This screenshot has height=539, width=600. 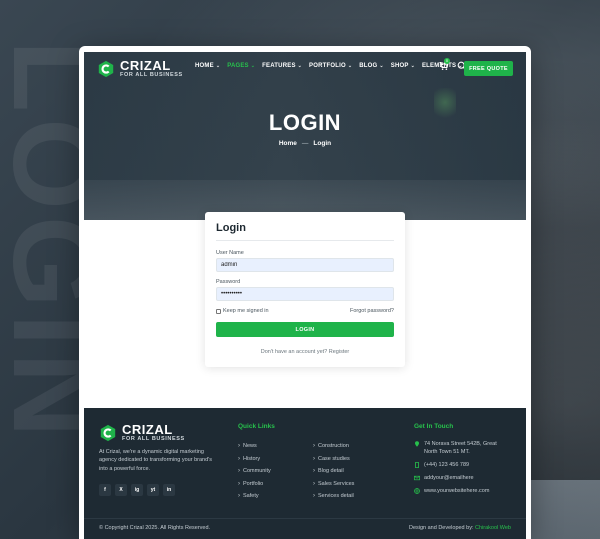 I want to click on password-label: Password, so click(x=228, y=282).